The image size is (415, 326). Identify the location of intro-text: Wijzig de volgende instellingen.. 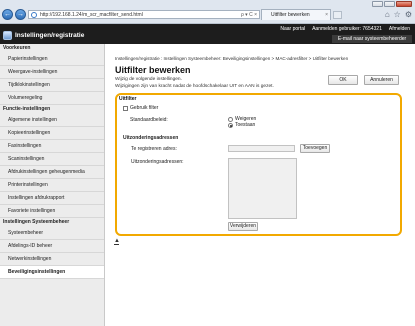
(148, 79).